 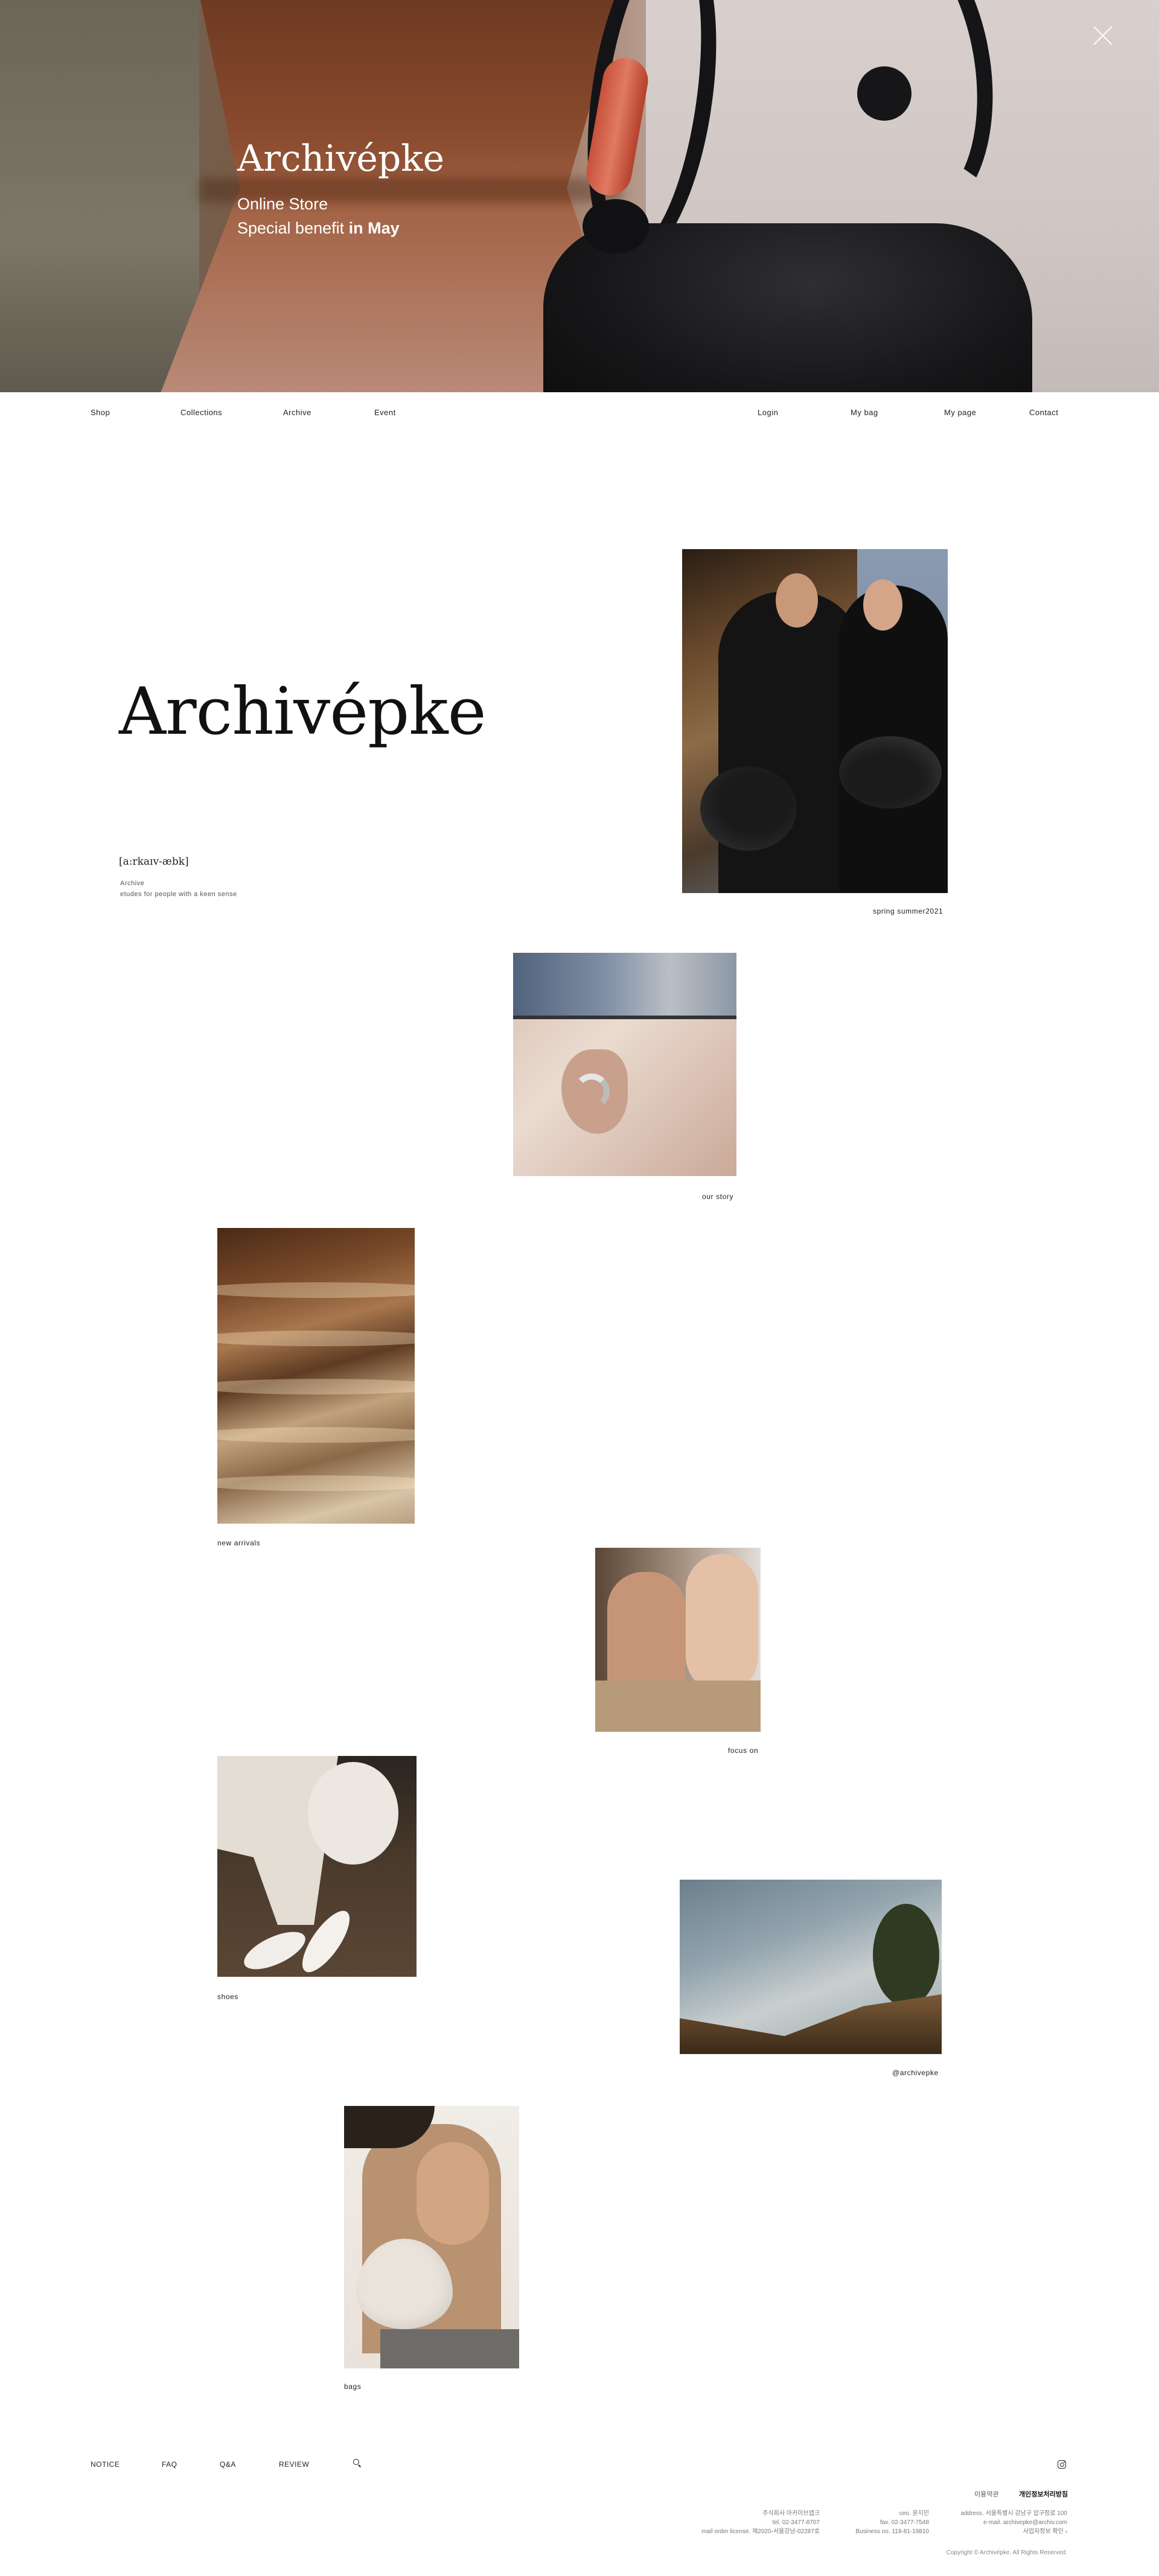 I want to click on hero-subtitle: Online Store, so click(x=282, y=204).